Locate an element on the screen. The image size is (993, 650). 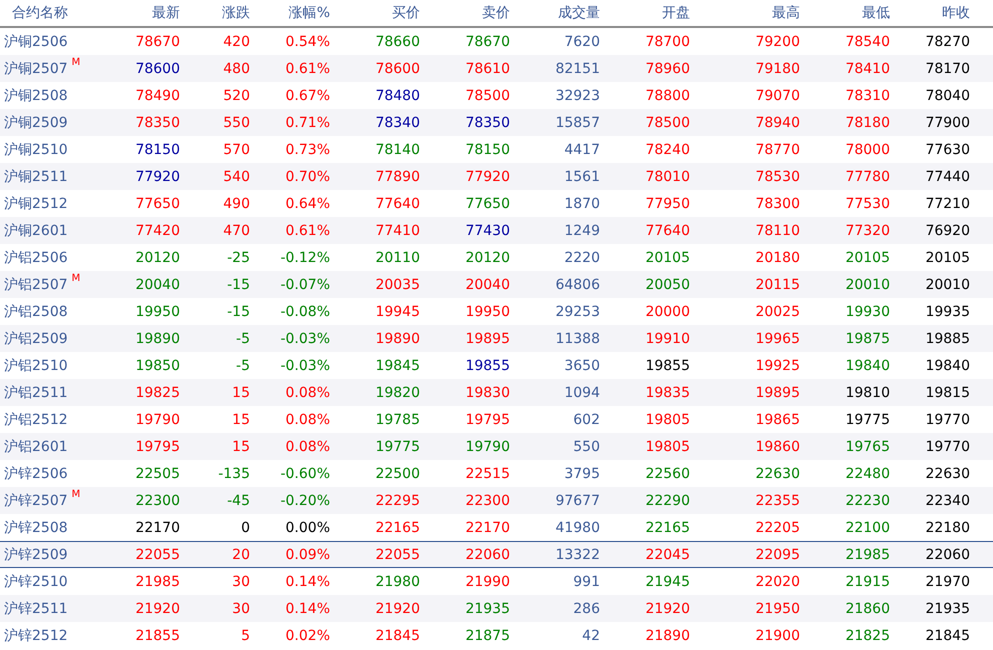
table-cell-text: 41980 is located at coordinates (577, 528).